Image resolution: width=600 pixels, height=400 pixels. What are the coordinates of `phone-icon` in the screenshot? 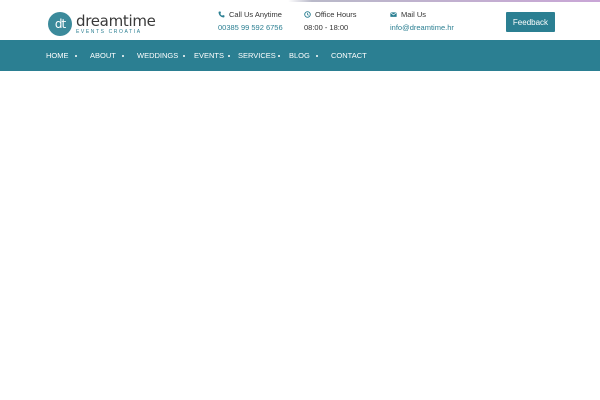 It's located at (221, 14).